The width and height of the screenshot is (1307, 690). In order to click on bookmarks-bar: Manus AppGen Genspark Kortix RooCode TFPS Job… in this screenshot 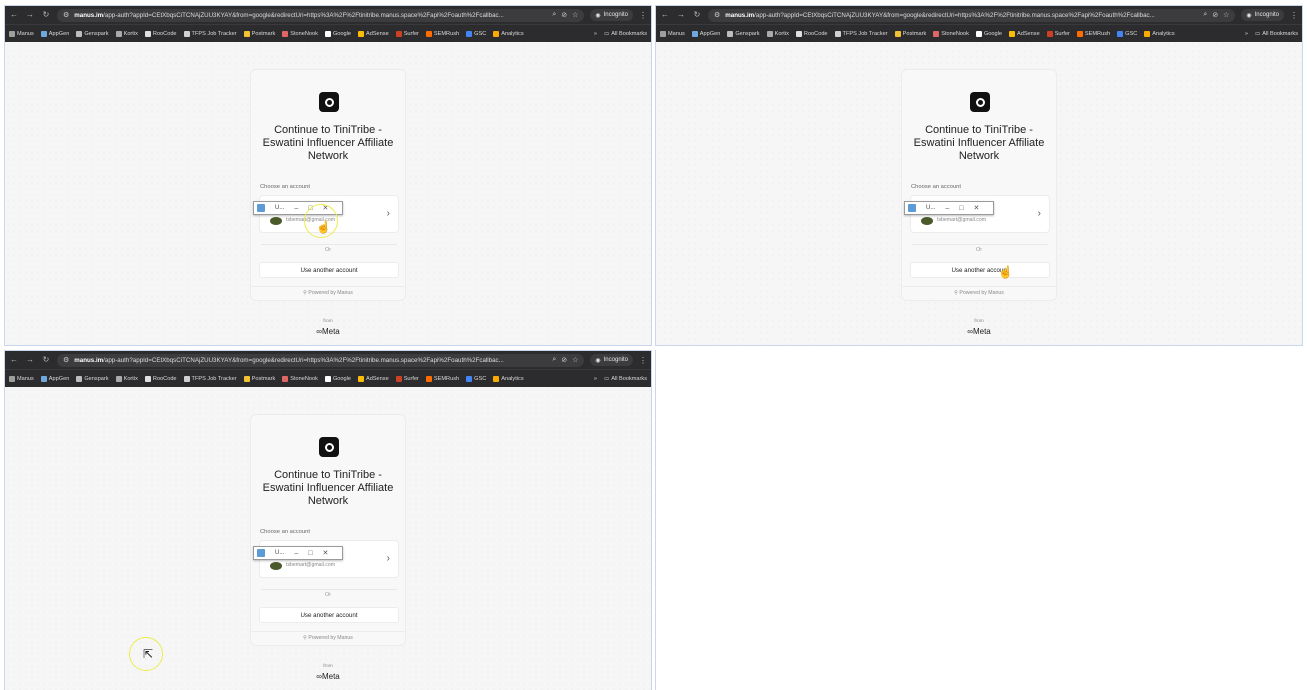, I will do `click(979, 33)`.